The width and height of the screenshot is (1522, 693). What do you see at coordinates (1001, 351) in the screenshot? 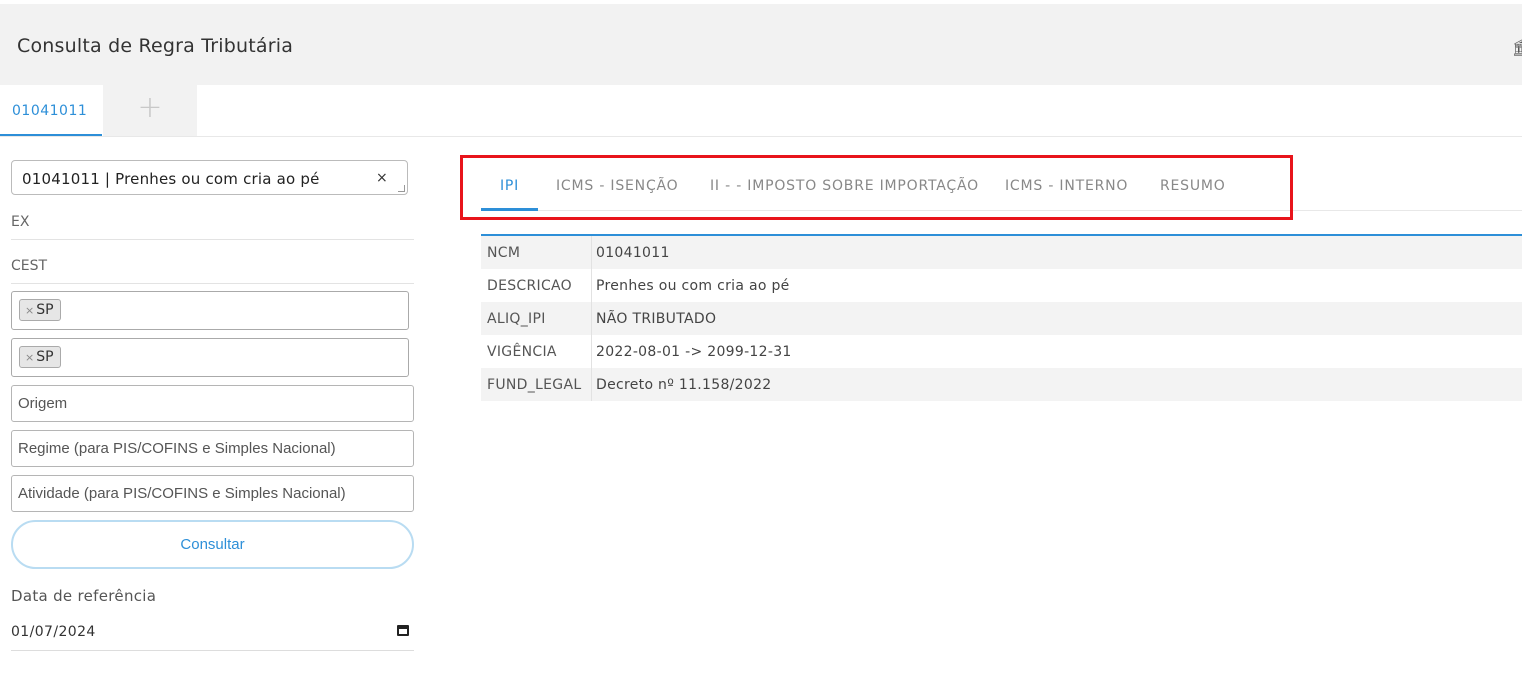
I see `table-row: VIGÊNCIA 2022-08-01 -> 2099-12-31` at bounding box center [1001, 351].